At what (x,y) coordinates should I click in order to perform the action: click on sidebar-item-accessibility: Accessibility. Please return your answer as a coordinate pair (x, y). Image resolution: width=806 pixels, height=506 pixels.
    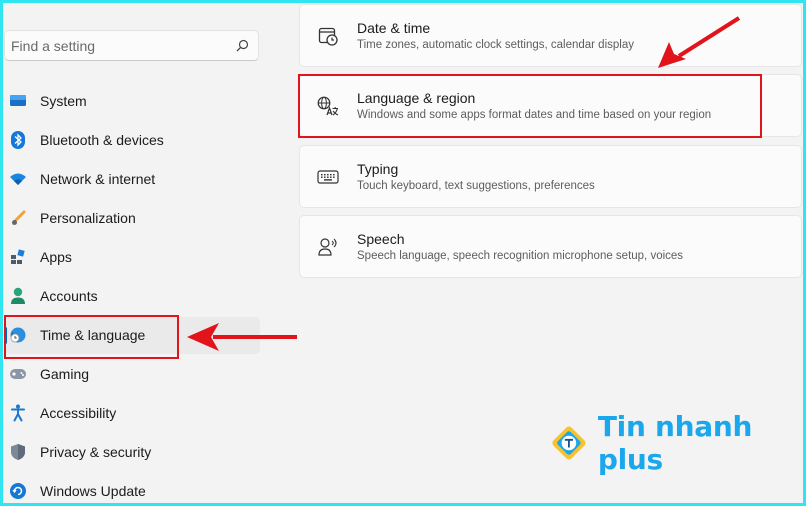
    Looking at the image, I should click on (132, 413).